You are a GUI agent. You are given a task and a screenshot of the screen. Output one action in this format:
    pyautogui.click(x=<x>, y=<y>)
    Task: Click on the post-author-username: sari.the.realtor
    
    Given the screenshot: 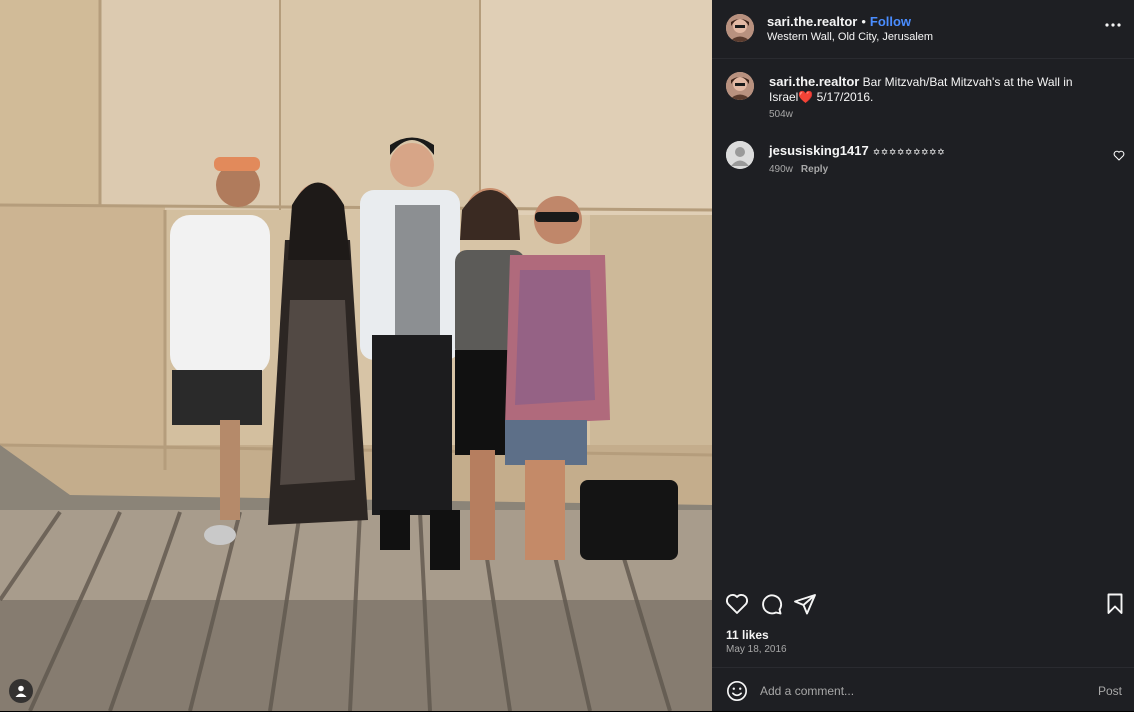 What is the action you would take?
    pyautogui.click(x=812, y=21)
    